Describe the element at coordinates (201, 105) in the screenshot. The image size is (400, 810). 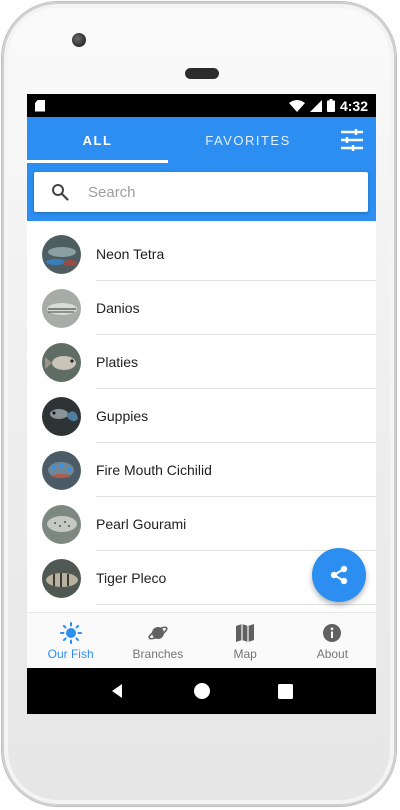
I see `status-bar: 4:32` at that location.